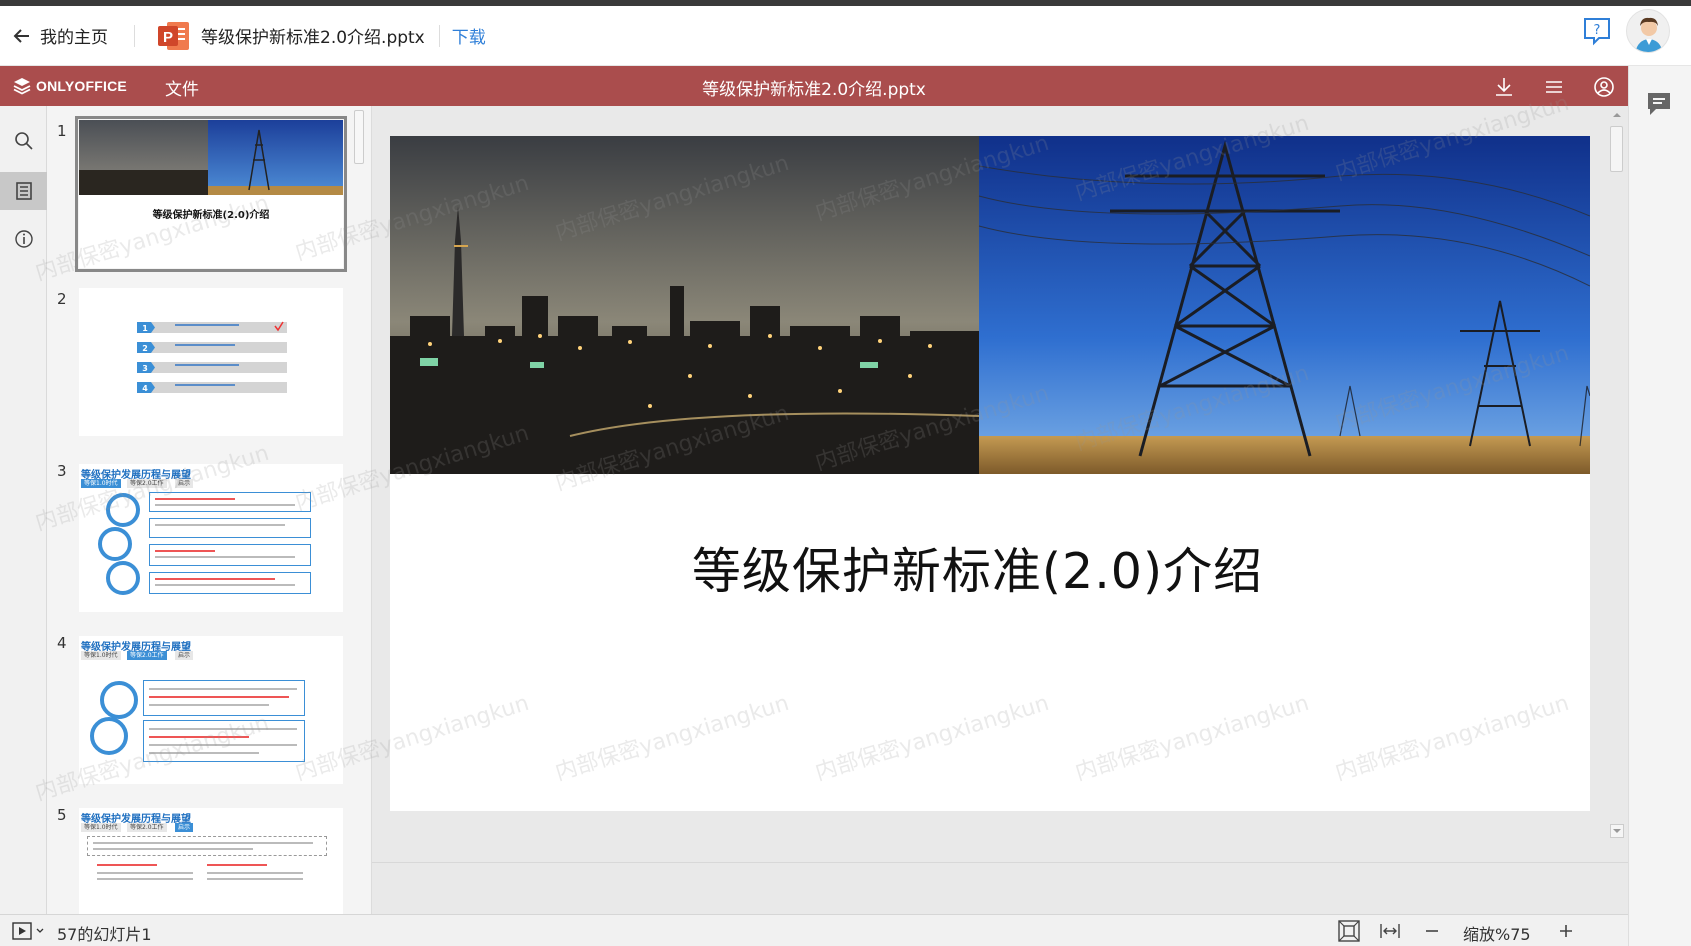 The width and height of the screenshot is (1691, 946). I want to click on play-slideshow-icon, so click(28, 931).